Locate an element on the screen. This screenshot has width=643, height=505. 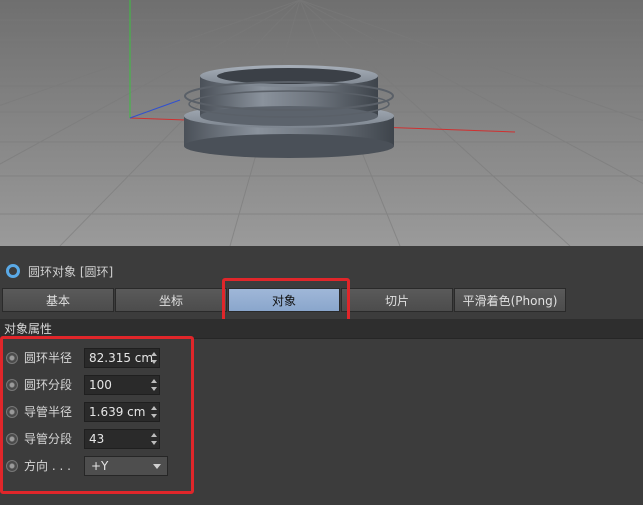
attribute-tabs: 基本 坐标 对象 切片 平滑着色(Phong) is located at coordinates (284, 300).